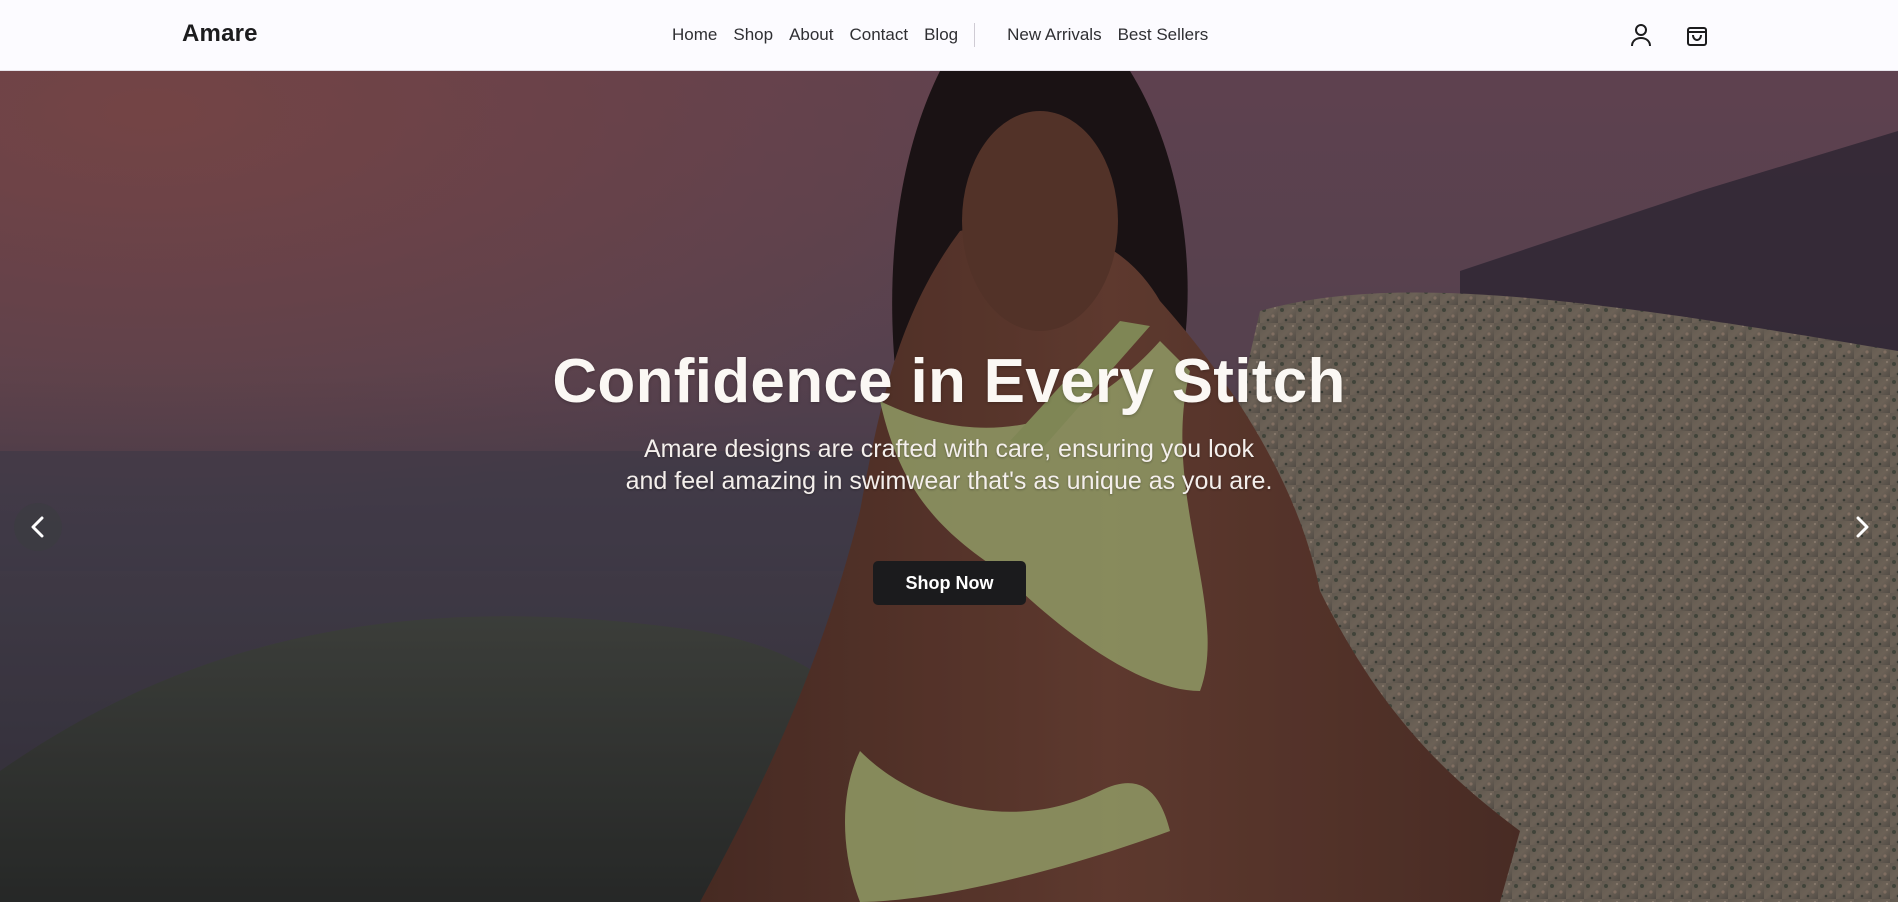 This screenshot has width=1898, height=902. Describe the element at coordinates (1054, 35) in the screenshot. I see `nav-link-new-arrivals: New Arrivals` at that location.